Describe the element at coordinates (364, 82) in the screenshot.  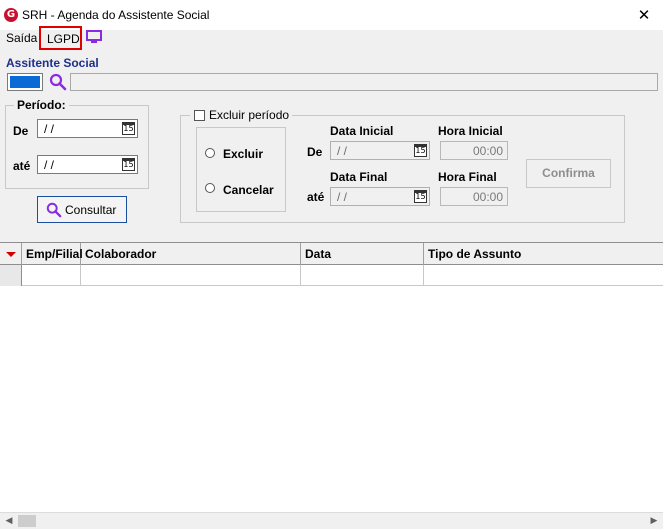
I see `assistente-name-field` at that location.